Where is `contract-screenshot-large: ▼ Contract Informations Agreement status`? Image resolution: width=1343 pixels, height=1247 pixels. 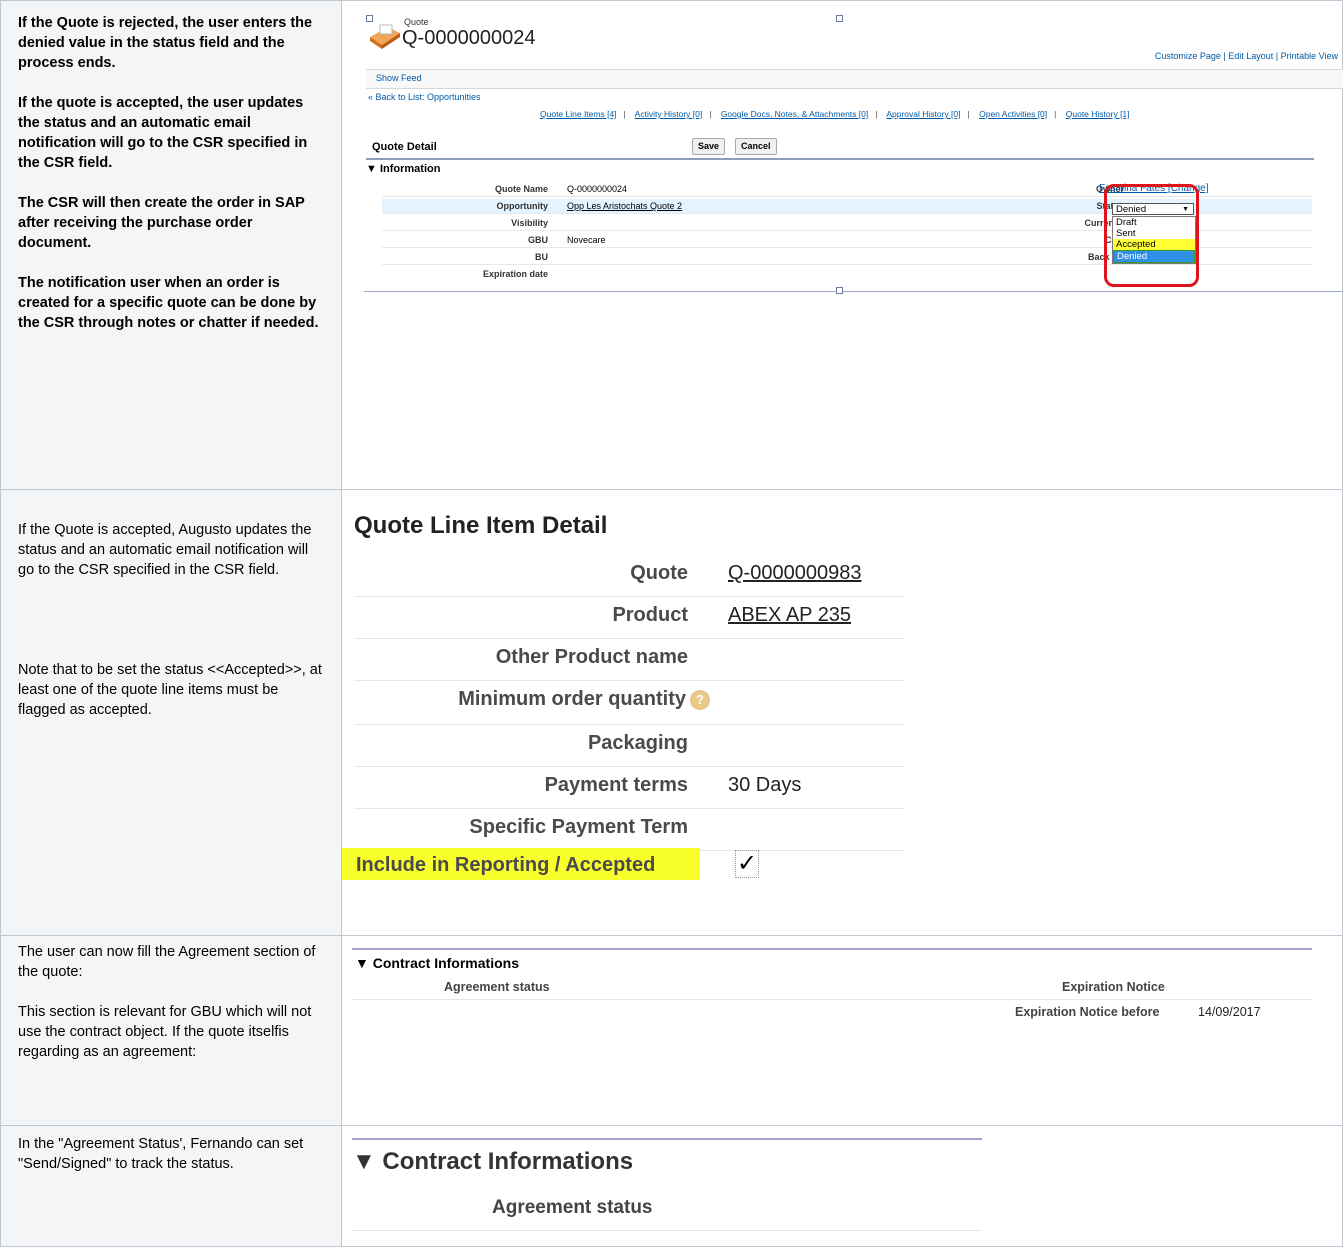
contract-screenshot-large: ▼ Contract Informations Agreement status is located at coordinates (842, 1186).